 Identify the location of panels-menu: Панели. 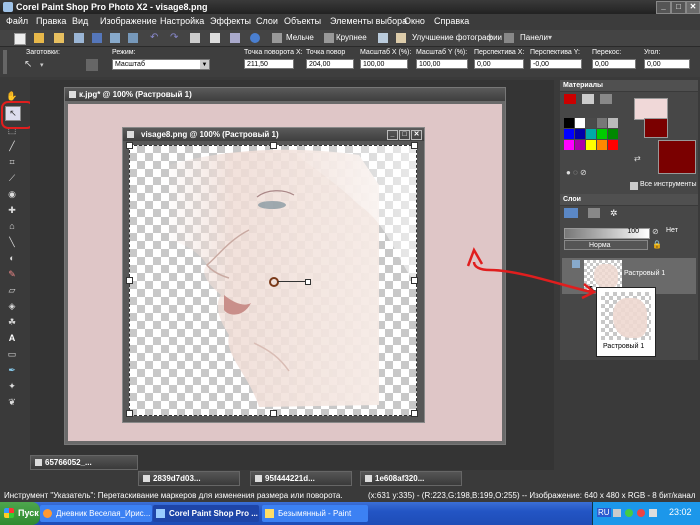
(534, 37).